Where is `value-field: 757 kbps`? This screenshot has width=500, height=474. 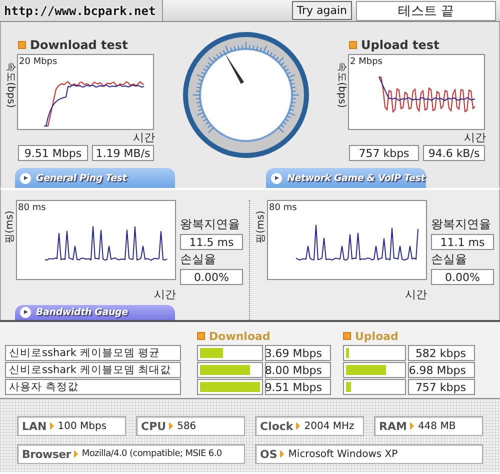 value-field: 757 kbps is located at coordinates (441, 387).